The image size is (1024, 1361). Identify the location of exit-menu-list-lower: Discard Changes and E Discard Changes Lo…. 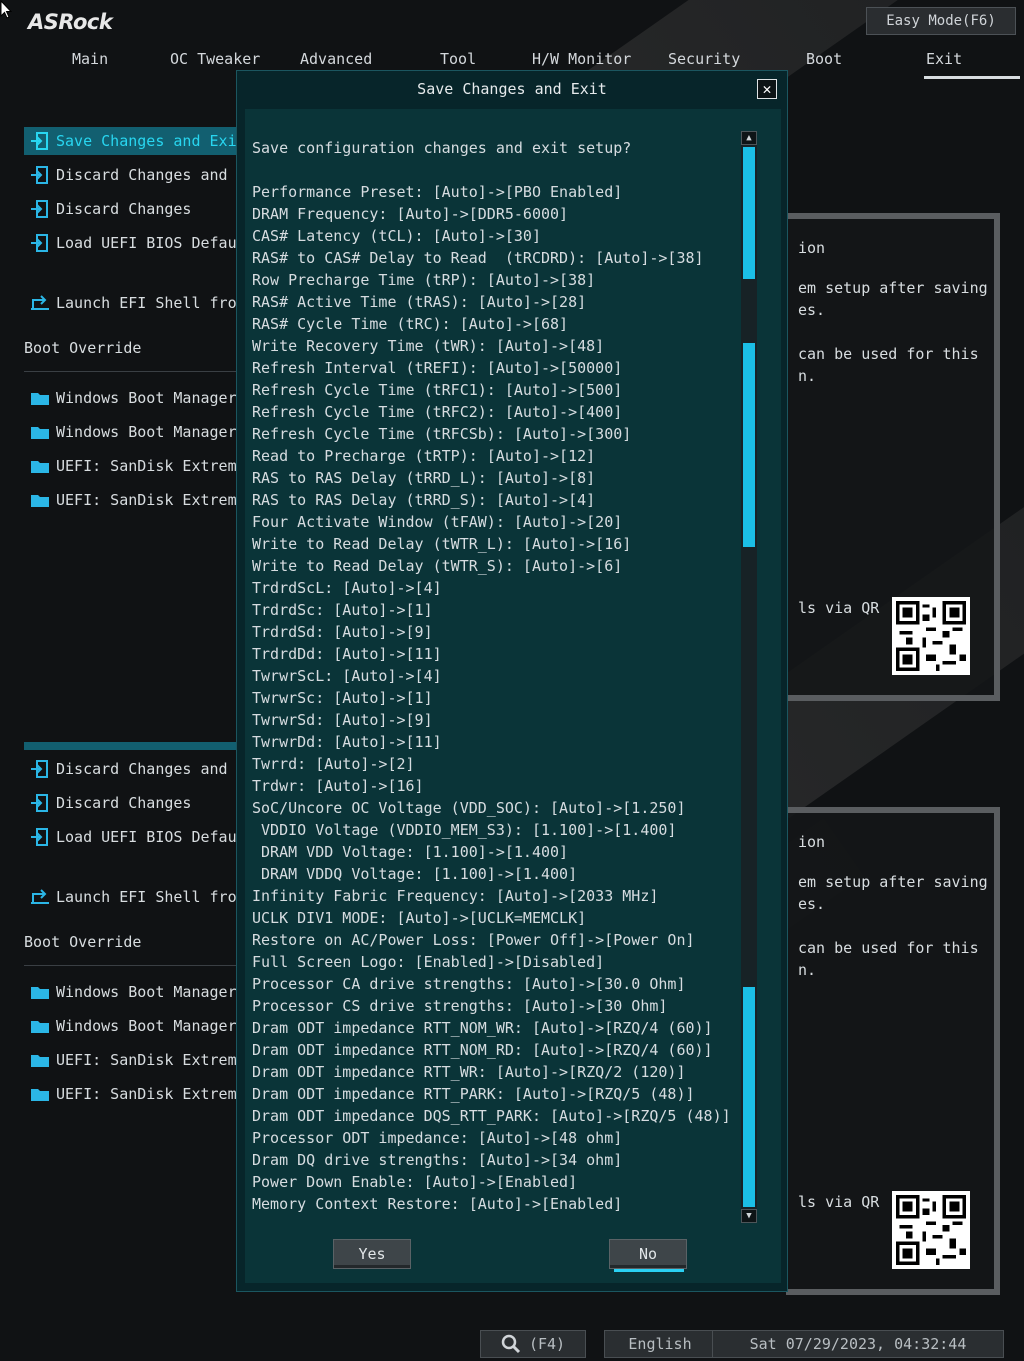
(130, 931).